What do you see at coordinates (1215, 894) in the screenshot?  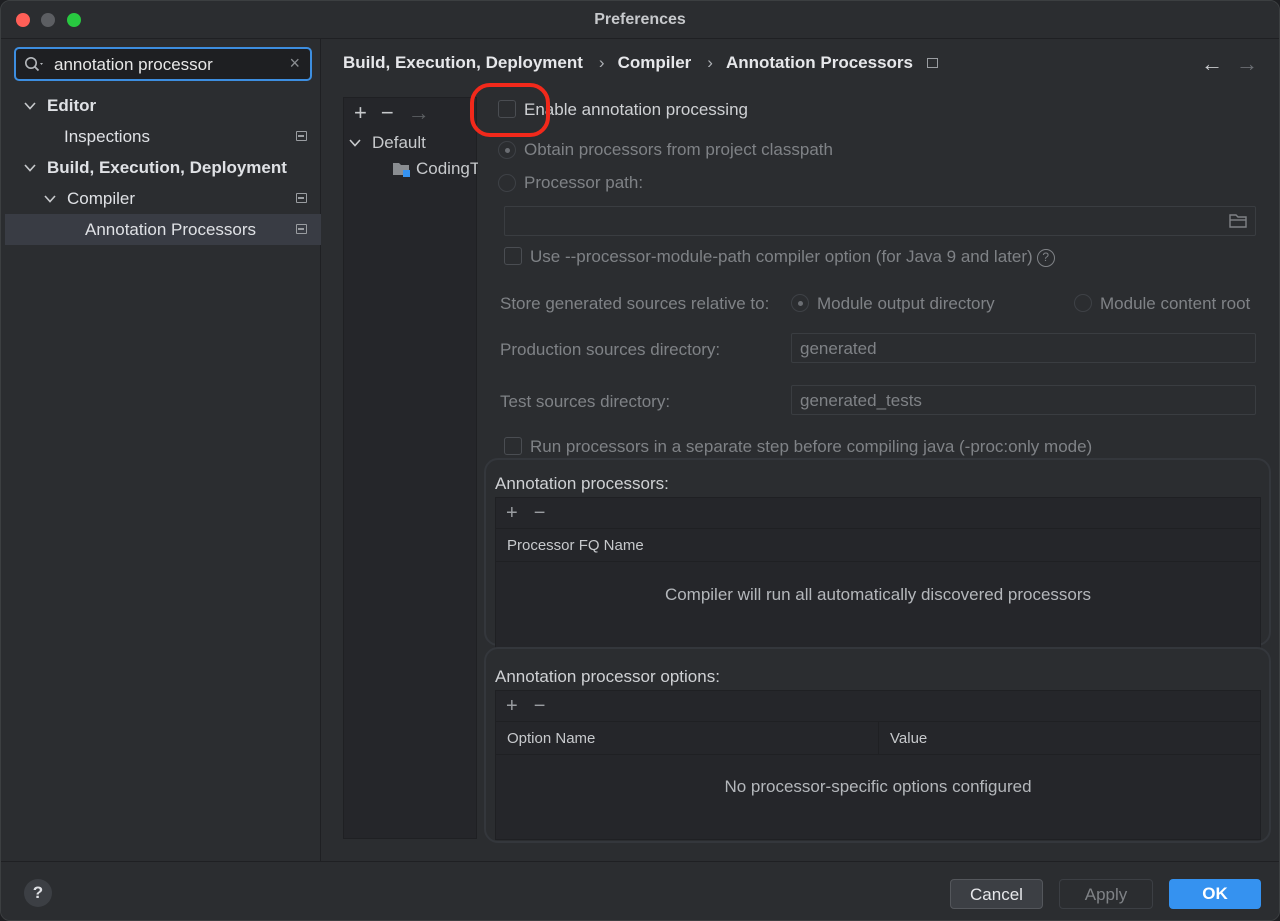 I see `ok-button: OK` at bounding box center [1215, 894].